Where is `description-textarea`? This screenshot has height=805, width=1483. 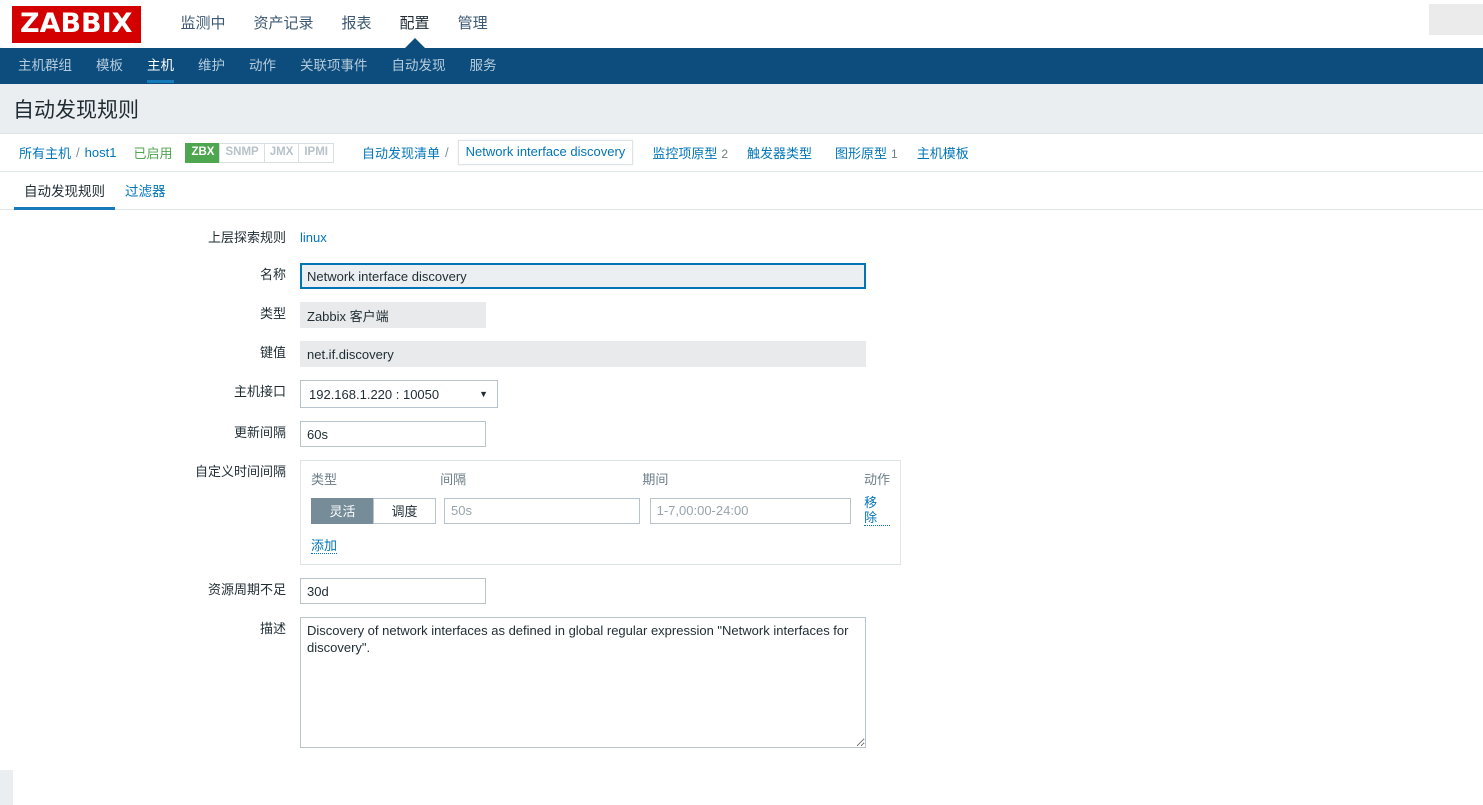
description-textarea is located at coordinates (583, 682).